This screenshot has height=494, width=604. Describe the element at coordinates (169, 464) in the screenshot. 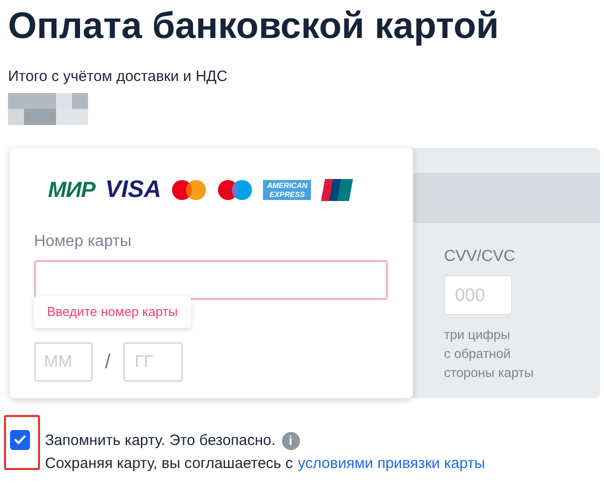

I see `consent-text: Сохраняя карту, вы соглашаетесь с` at that location.